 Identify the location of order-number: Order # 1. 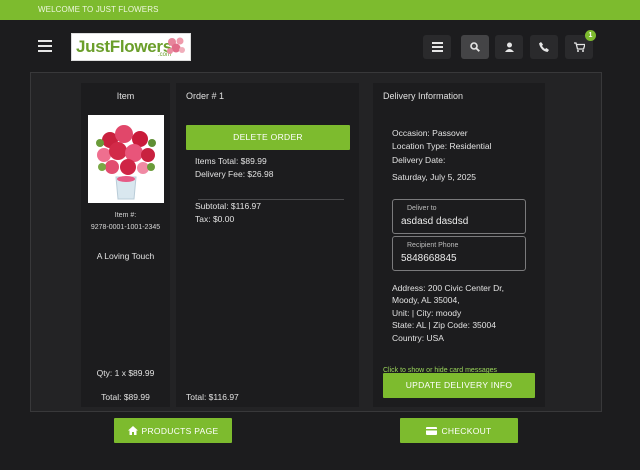
(205, 96).